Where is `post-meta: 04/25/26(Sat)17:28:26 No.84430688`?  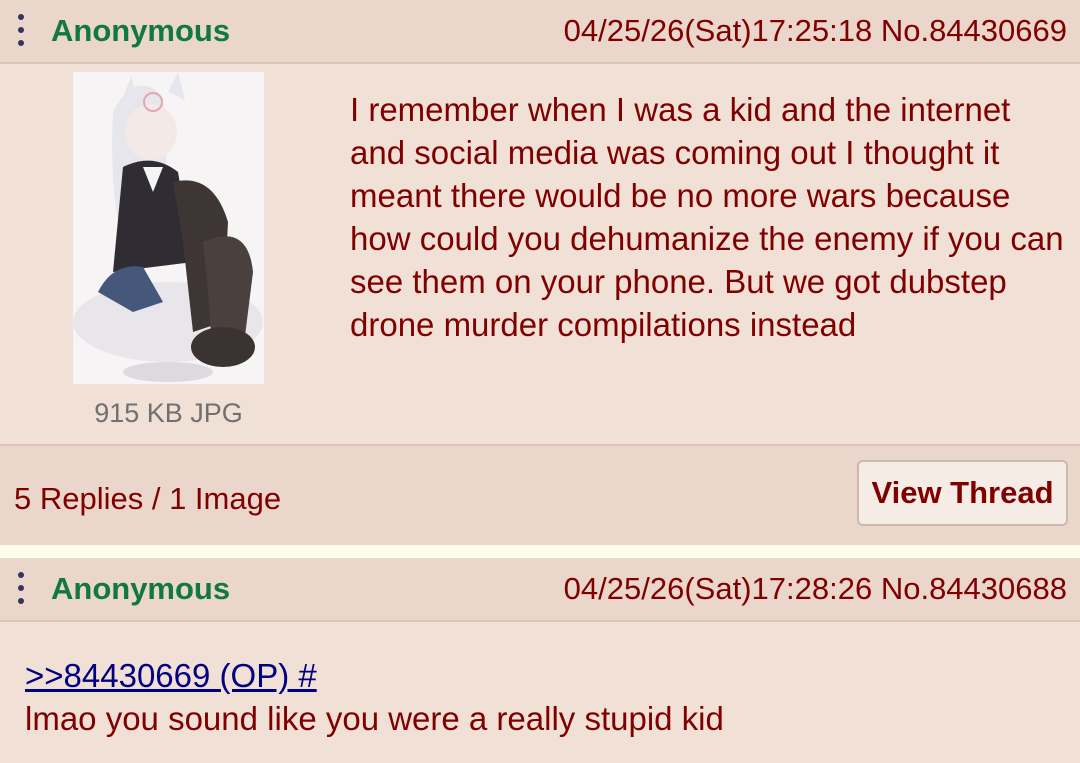 post-meta: 04/25/26(Sat)17:28:26 No.84430688 is located at coordinates (815, 589).